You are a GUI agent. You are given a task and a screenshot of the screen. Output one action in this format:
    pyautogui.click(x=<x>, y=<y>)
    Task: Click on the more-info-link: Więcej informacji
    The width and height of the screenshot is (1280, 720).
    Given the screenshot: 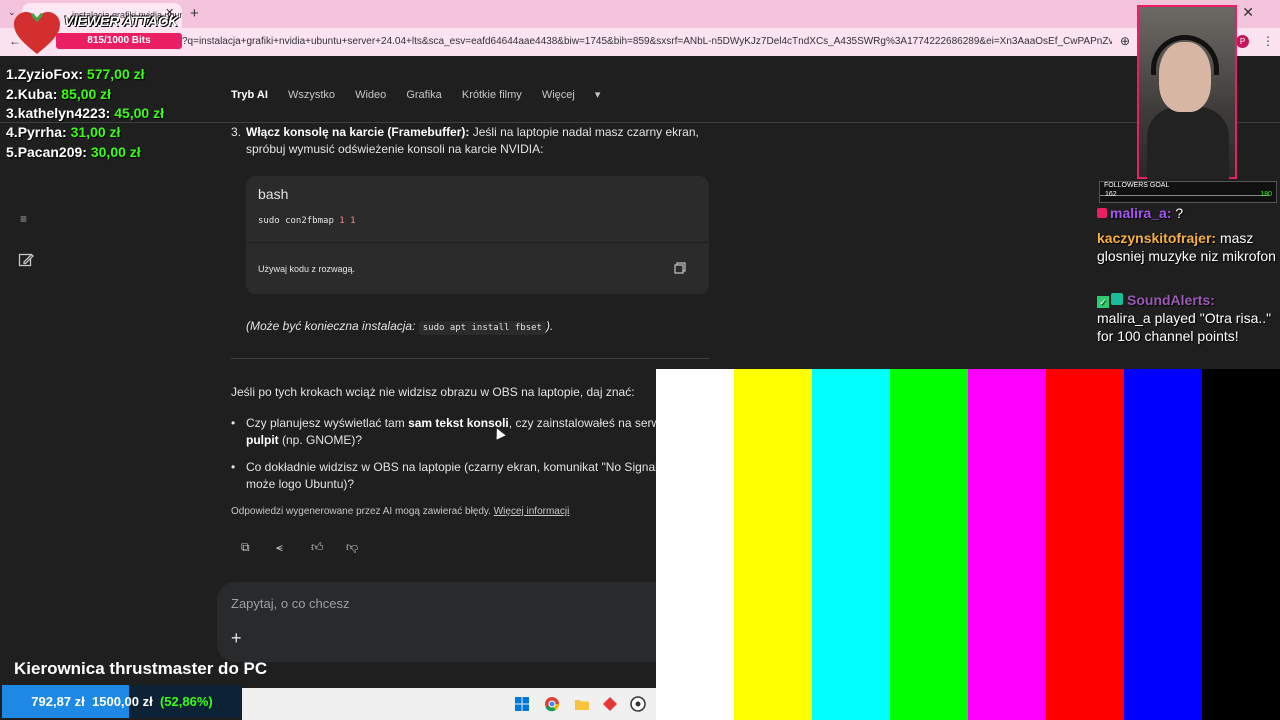 What is the action you would take?
    pyautogui.click(x=532, y=511)
    